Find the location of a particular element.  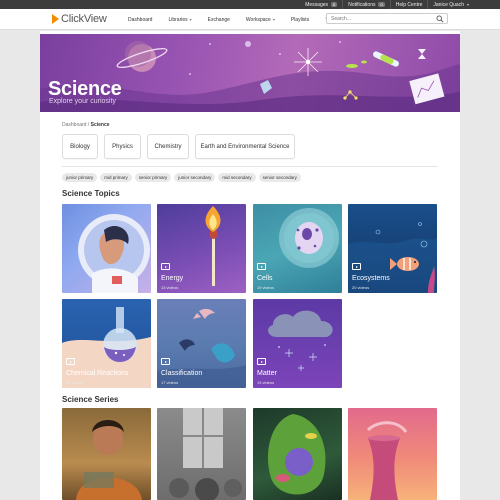

breadcrumb-dashboard: Dashboard is located at coordinates (74, 125).